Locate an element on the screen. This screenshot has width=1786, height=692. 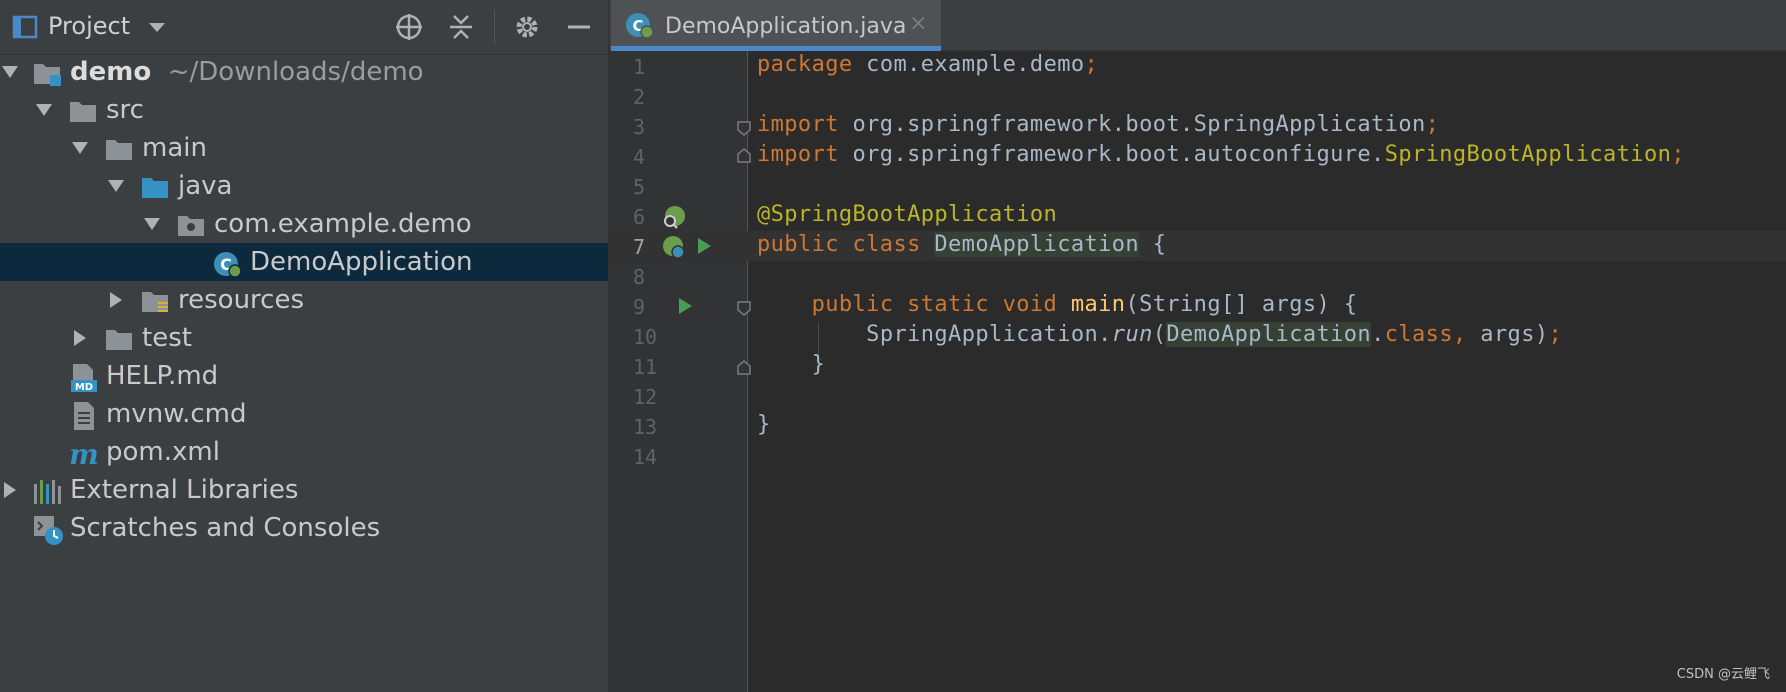
line-number: 14 is located at coordinates (645, 457).